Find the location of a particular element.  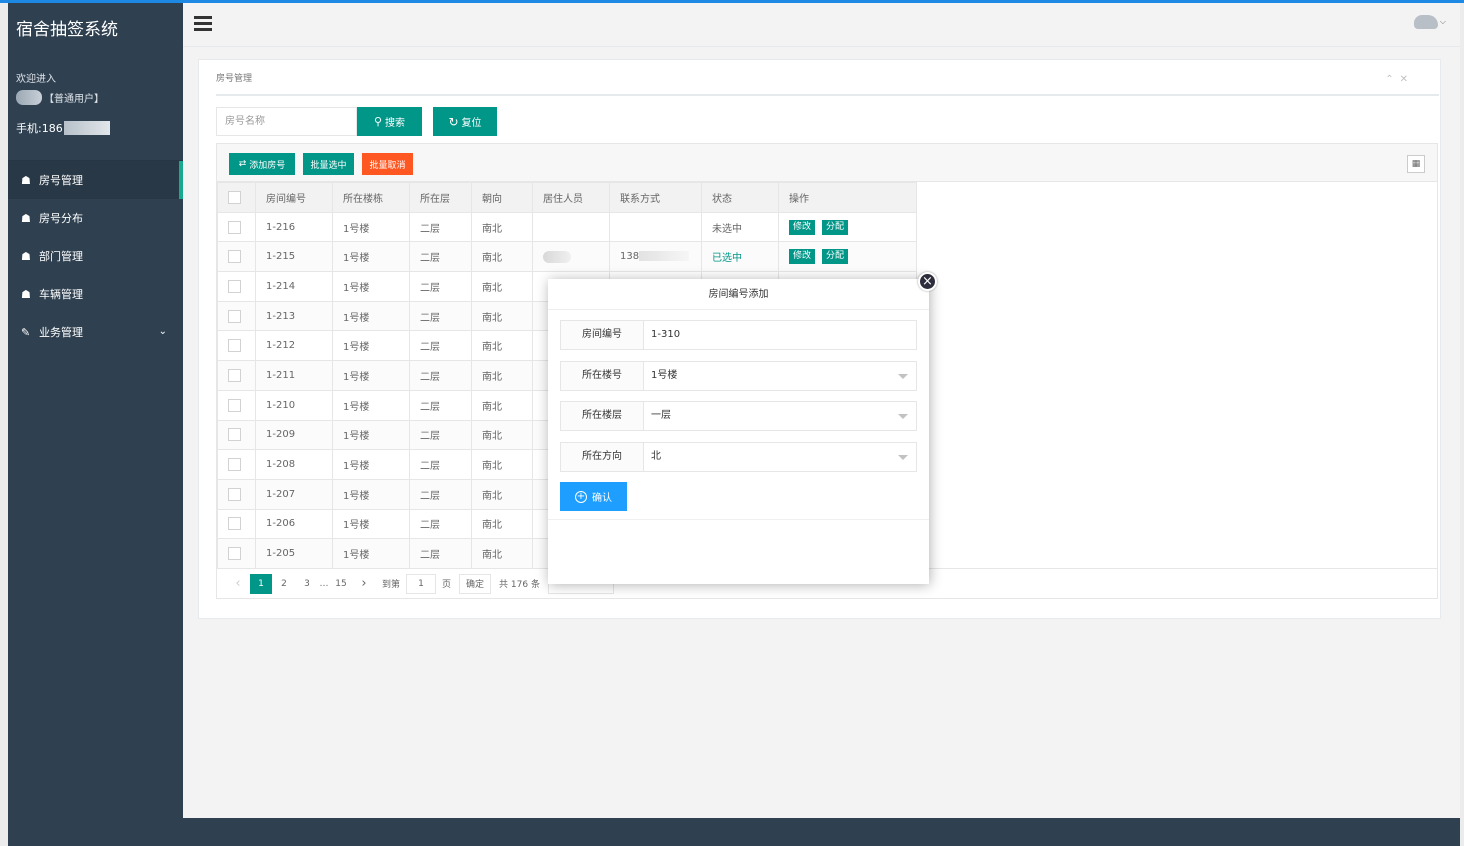

add-room-button: ⇄ 添加房号 is located at coordinates (262, 164).